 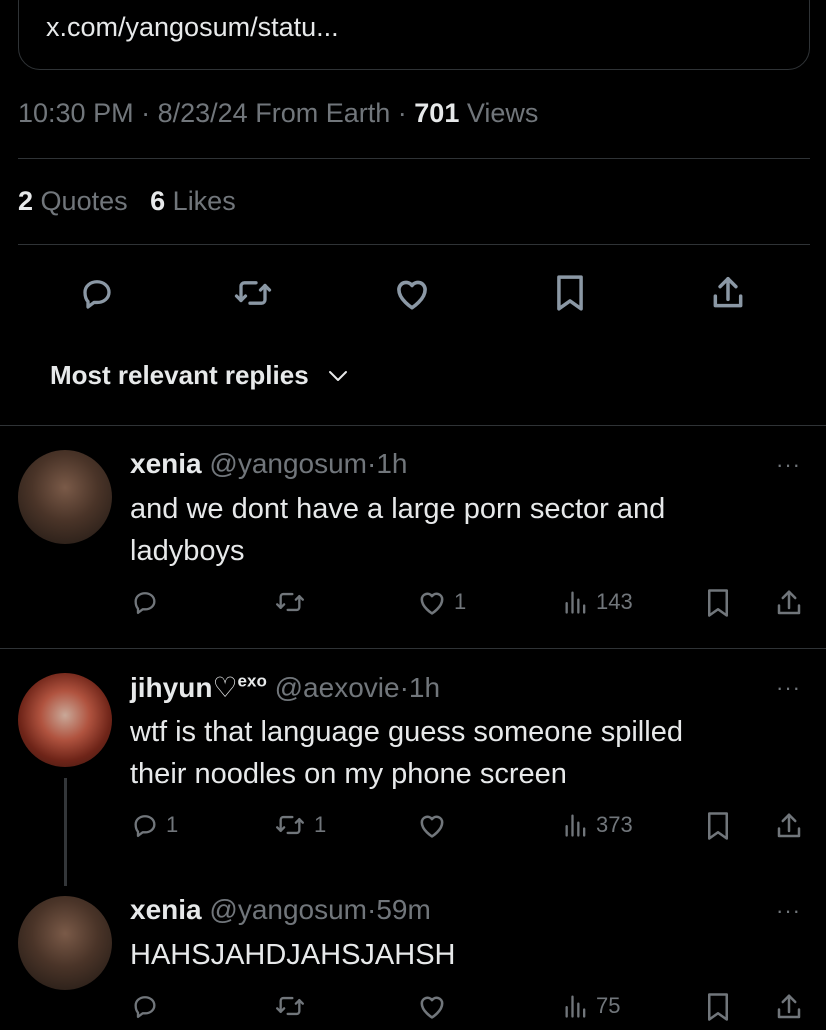 I want to click on reply-header: xenia @yangosum·59m, so click(x=280, y=909).